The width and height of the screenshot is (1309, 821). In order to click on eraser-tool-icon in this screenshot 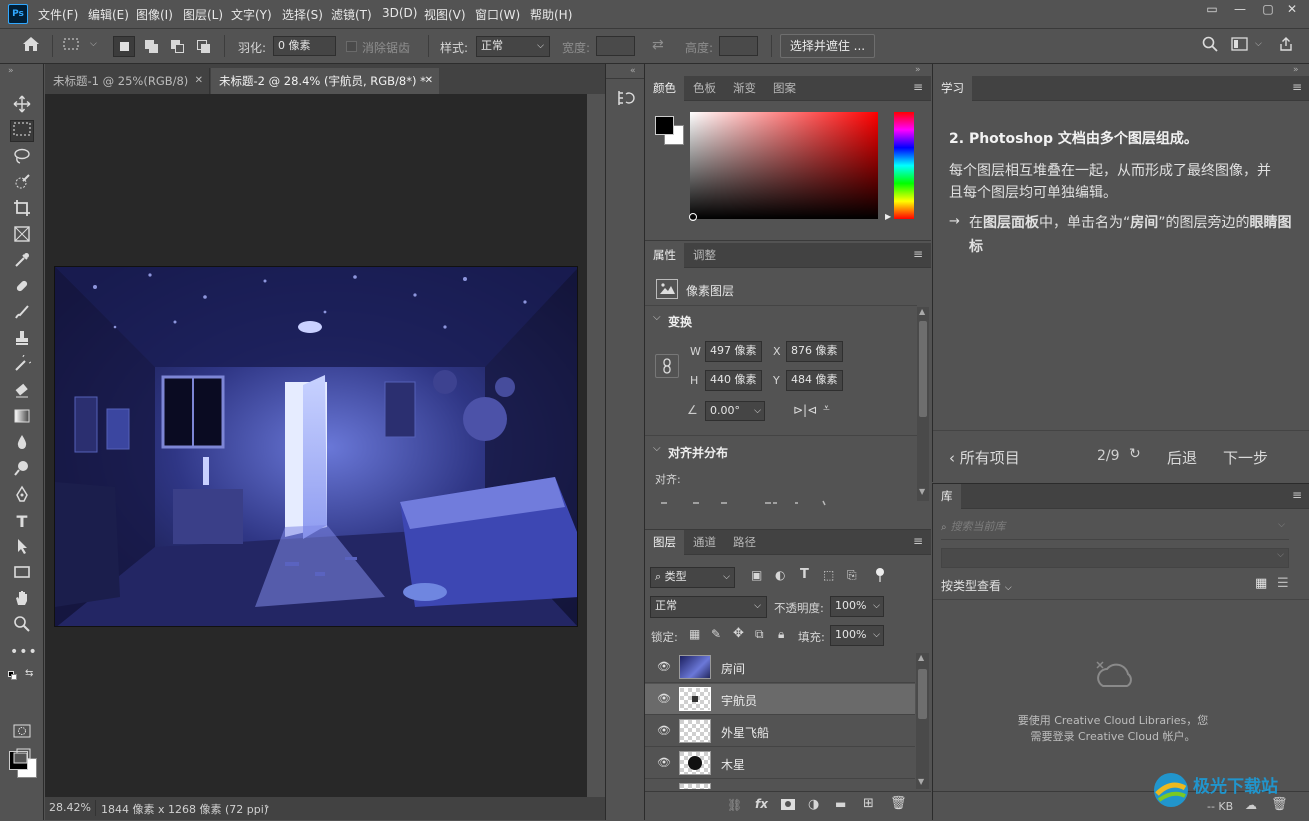, I will do `click(22, 392)`.